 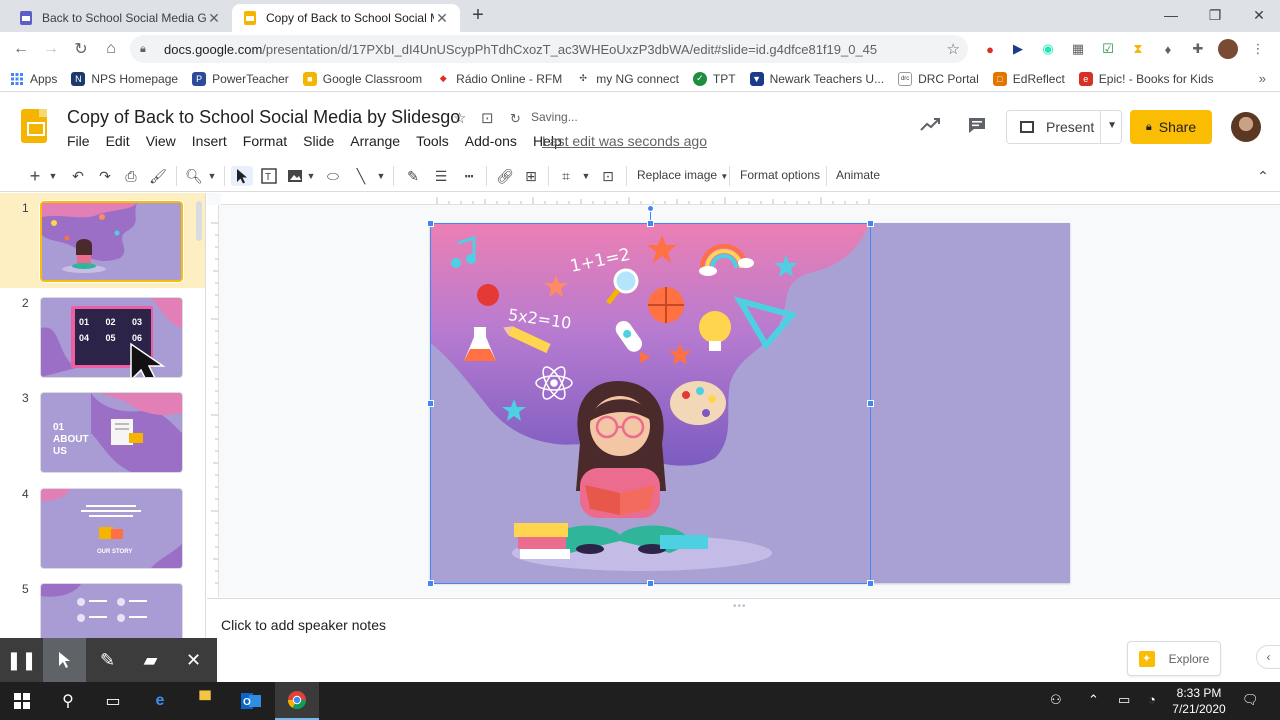 I want to click on resize-handle-top, so click(x=650, y=223).